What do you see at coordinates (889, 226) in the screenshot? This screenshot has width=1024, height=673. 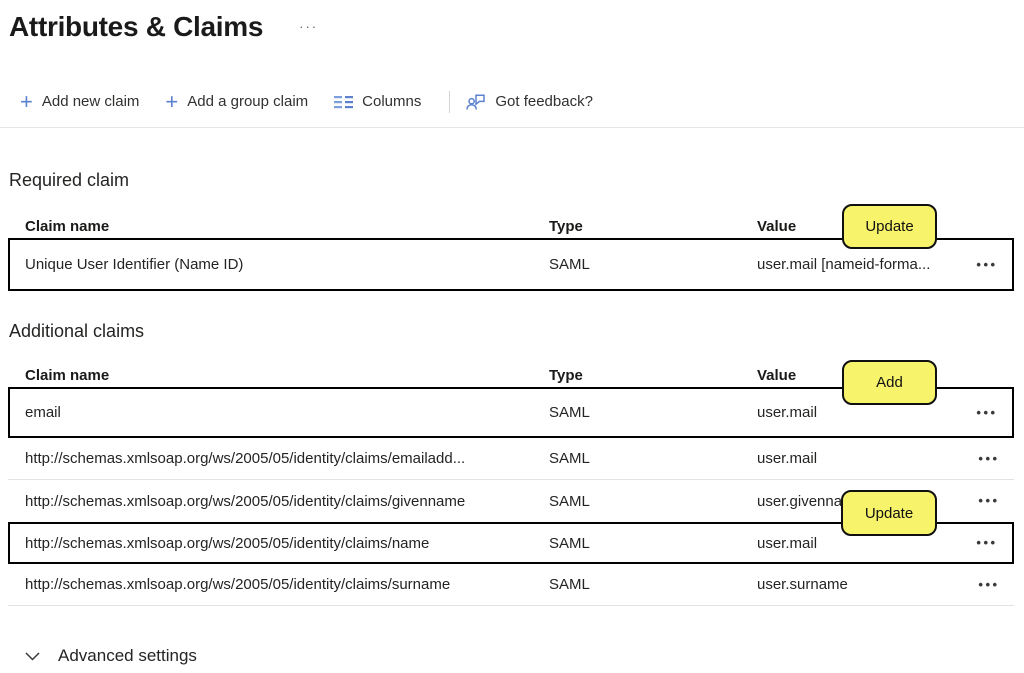 I see `annotation-sticker-update-required: Update` at bounding box center [889, 226].